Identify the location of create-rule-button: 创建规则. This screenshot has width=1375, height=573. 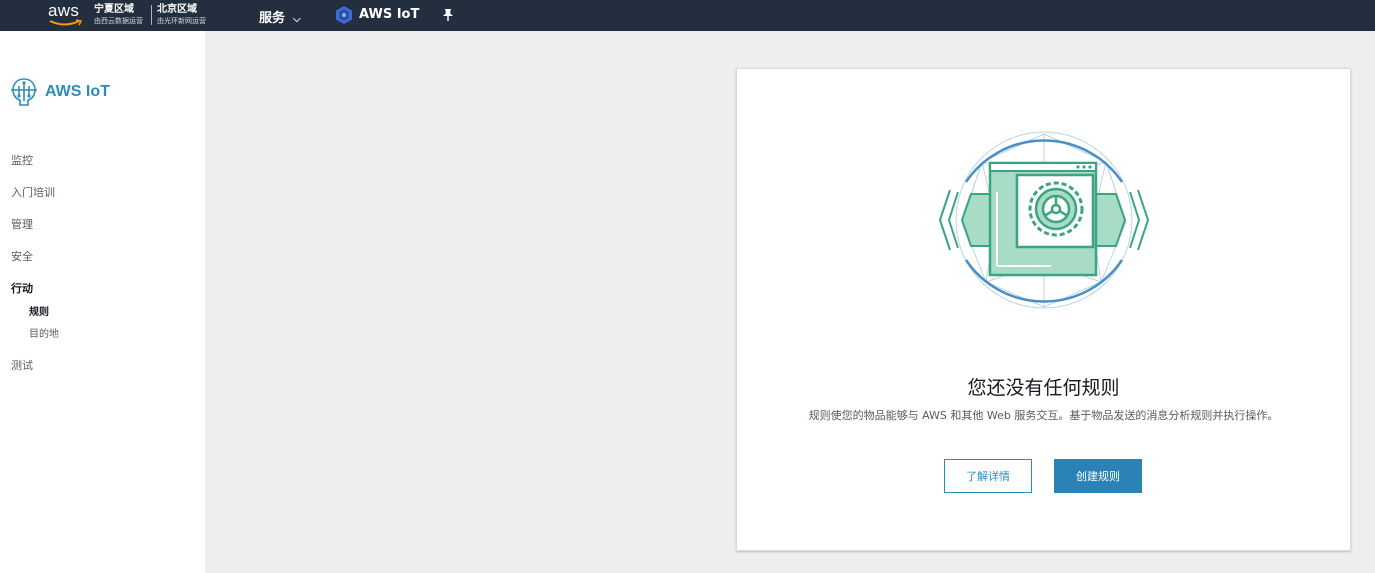
(1098, 476).